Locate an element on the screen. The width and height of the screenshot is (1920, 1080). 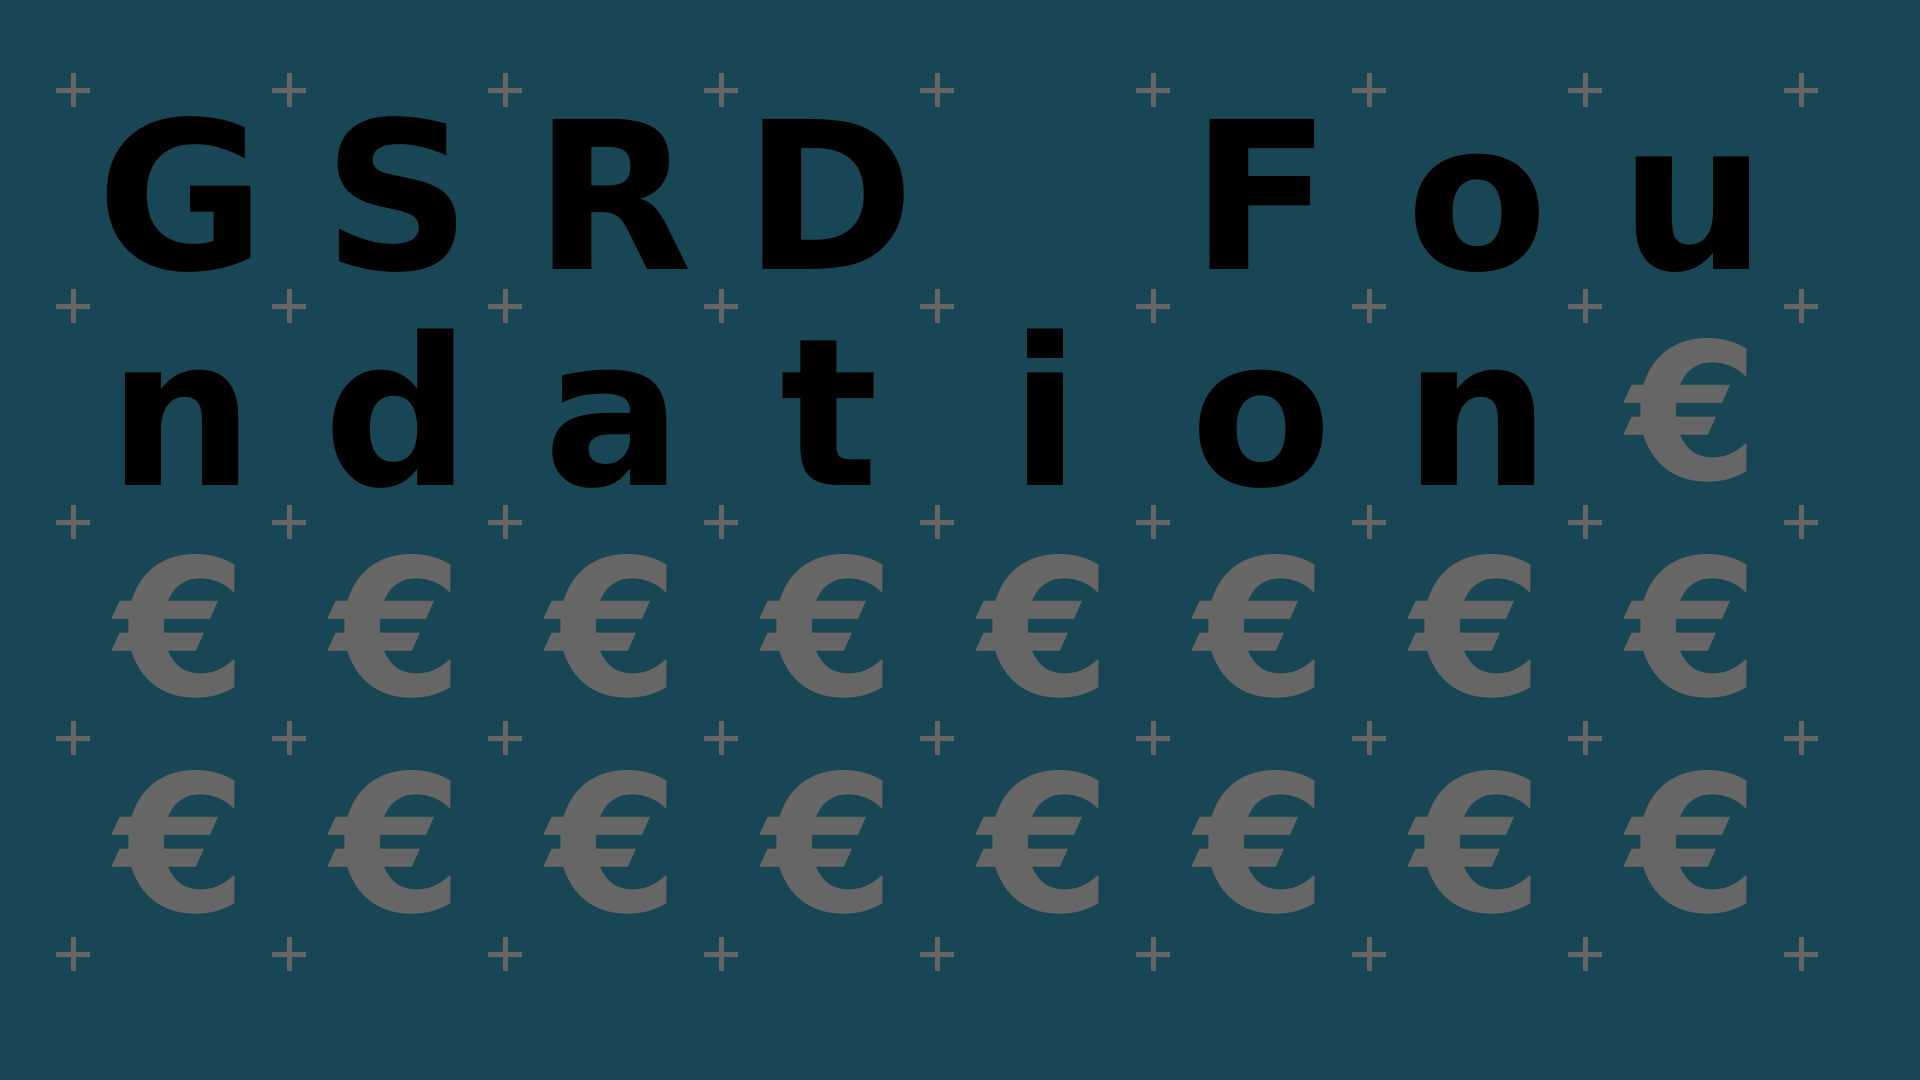
title-letter: a is located at coordinates (613, 414).